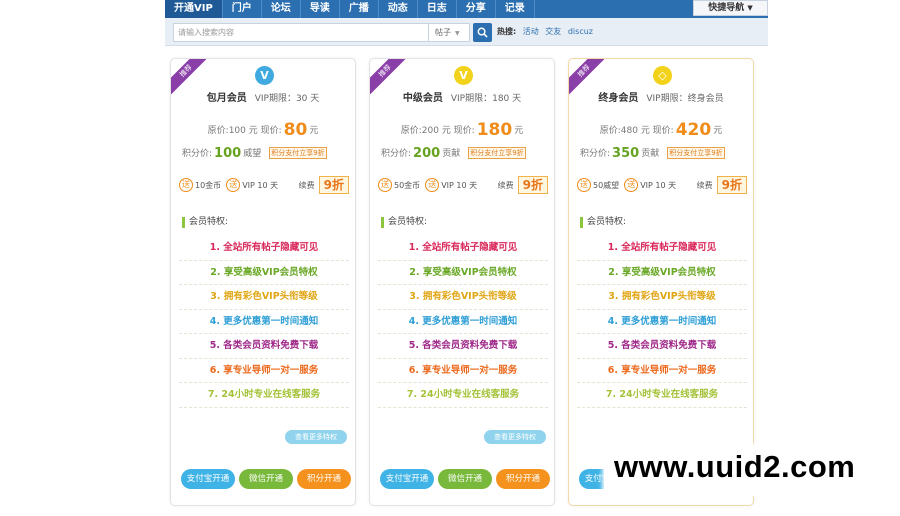  Describe the element at coordinates (437, 131) in the screenshot. I see `original-price: 原价:200 元 现价:` at that location.